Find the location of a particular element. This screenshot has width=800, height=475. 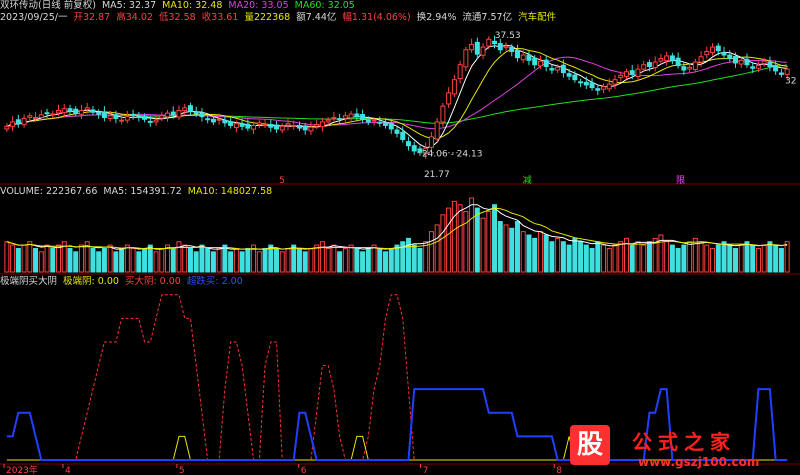

vol-ma5-line is located at coordinates (397, 227).